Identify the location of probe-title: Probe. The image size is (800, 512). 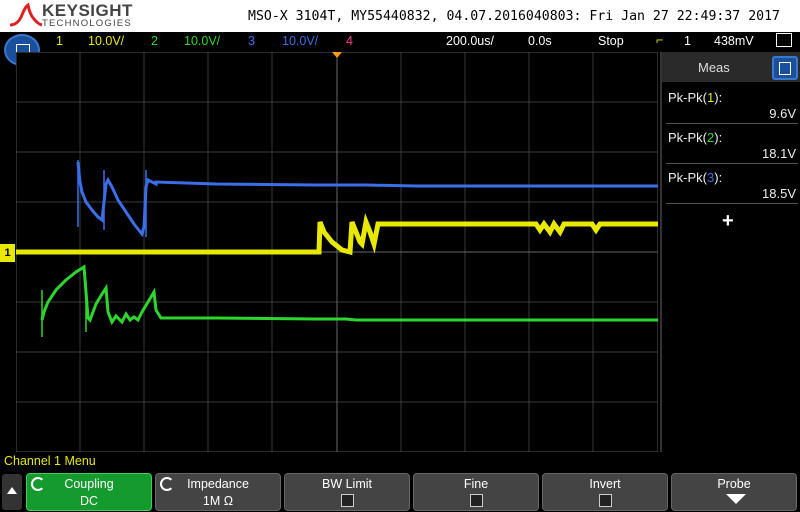
(734, 484).